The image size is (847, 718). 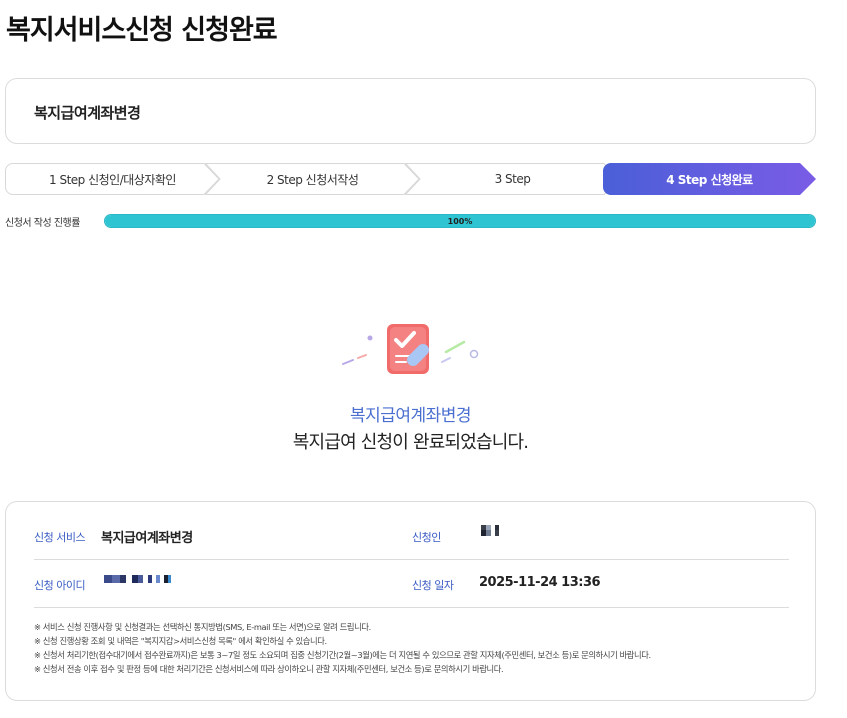 I want to click on step-3-label: 3 Step, so click(x=512, y=179).